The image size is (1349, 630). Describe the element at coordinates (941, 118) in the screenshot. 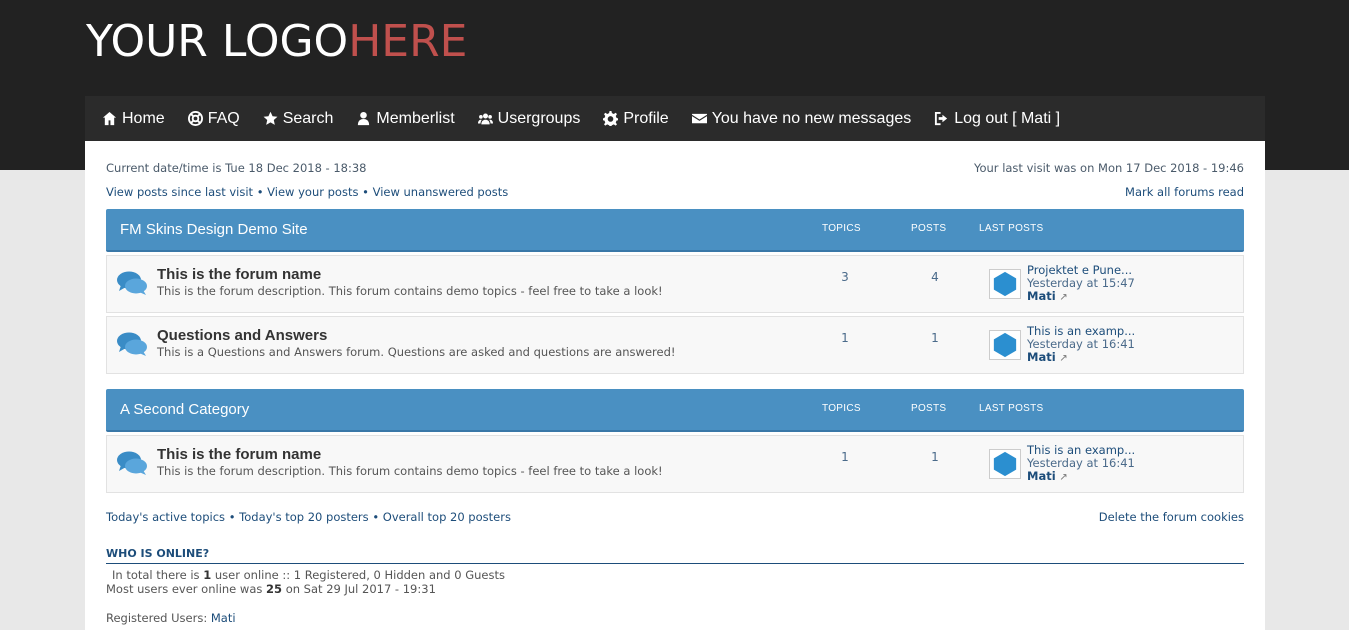

I see `logout-icon` at that location.